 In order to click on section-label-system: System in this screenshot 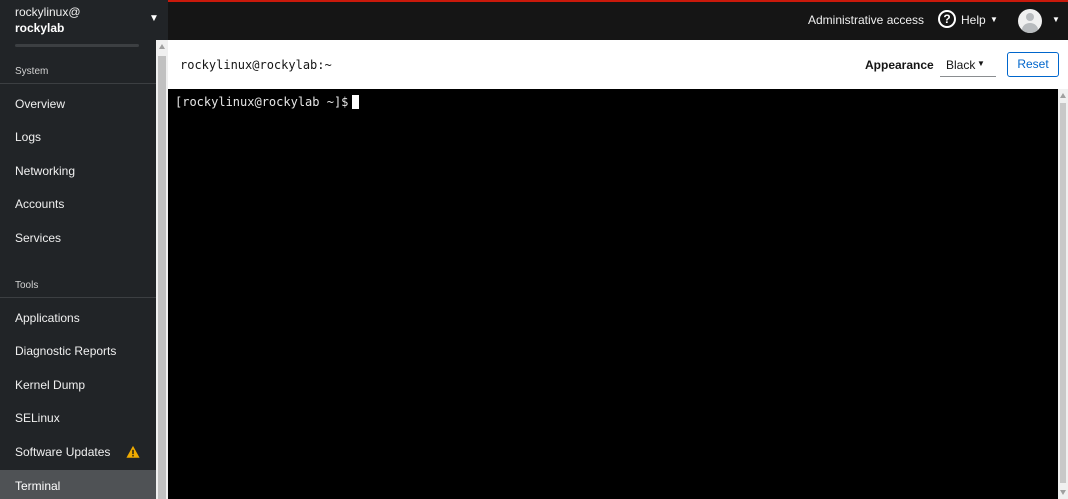, I will do `click(32, 71)`.